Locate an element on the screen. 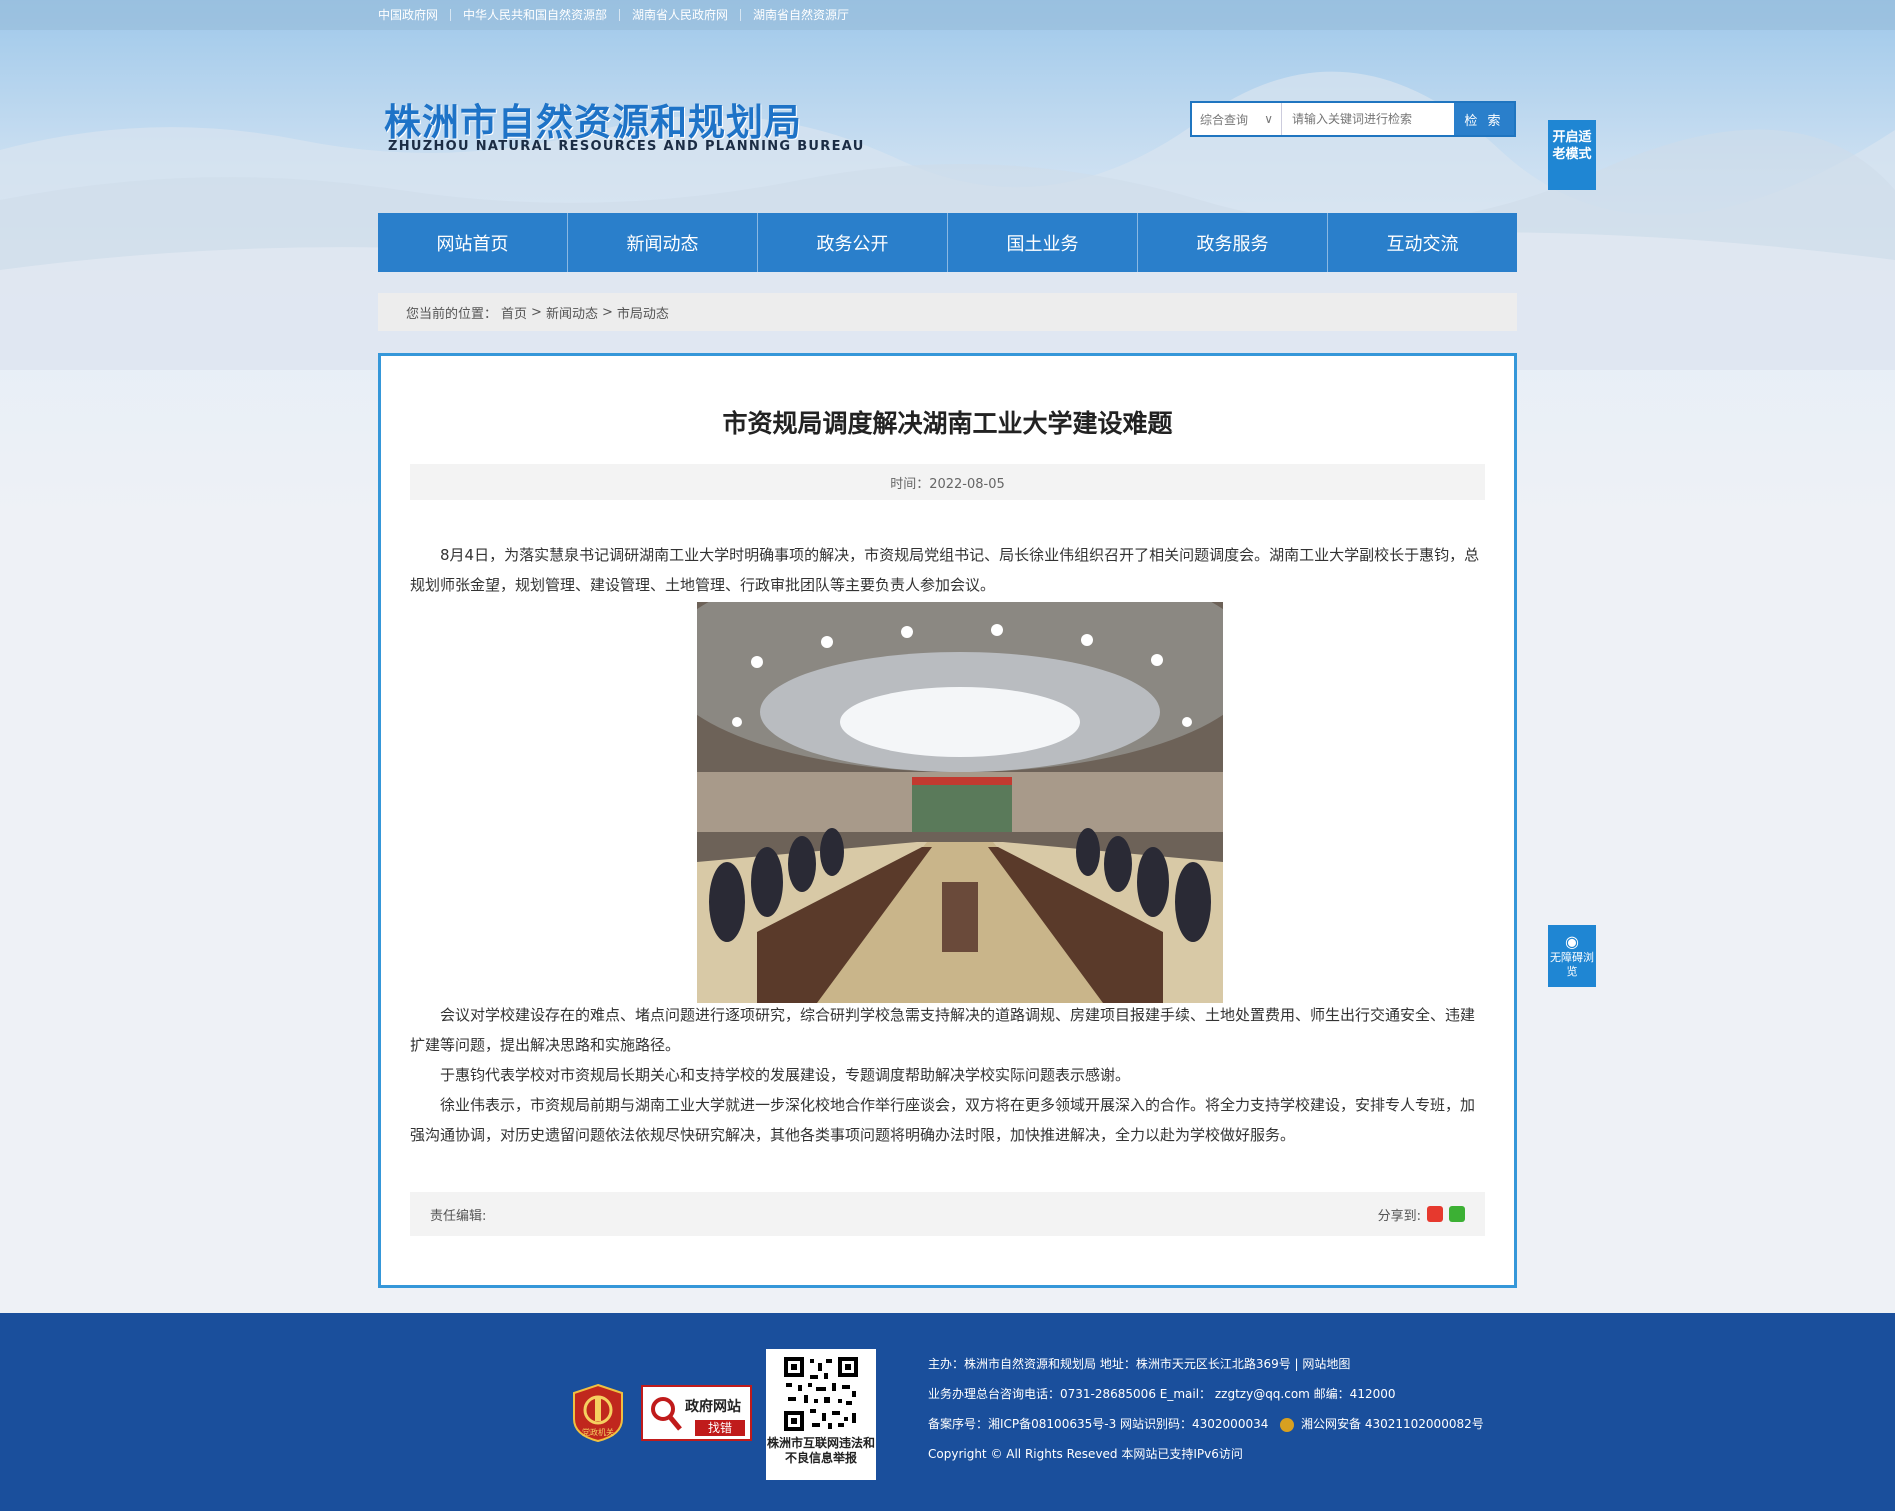 Image resolution: width=1895 pixels, height=1511 pixels. gov-site-error-report: 政府网站 找错 is located at coordinates (696, 1413).